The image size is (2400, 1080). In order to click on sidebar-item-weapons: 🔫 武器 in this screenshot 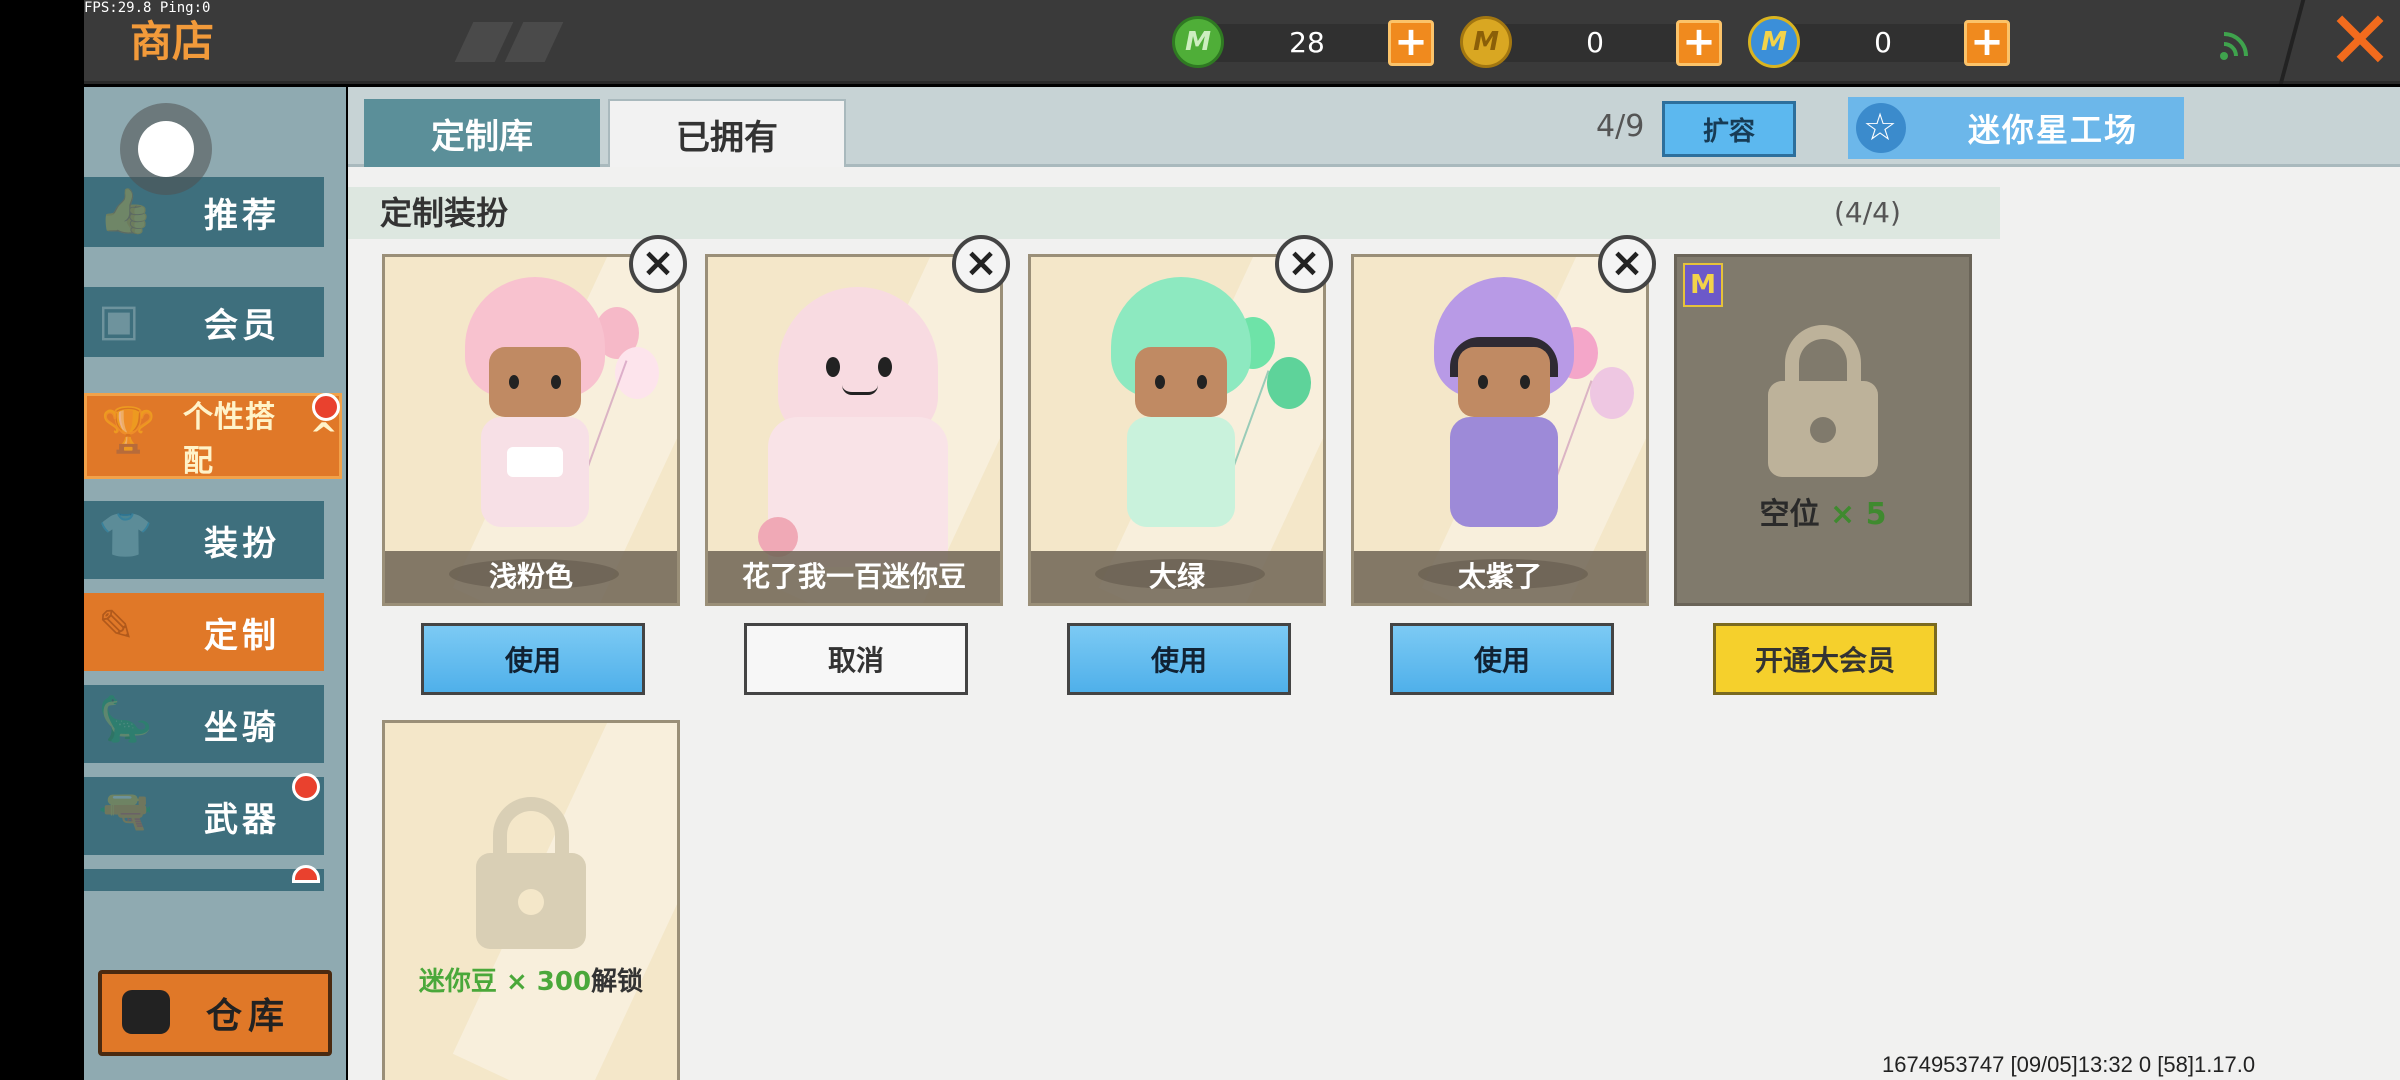, I will do `click(204, 816)`.